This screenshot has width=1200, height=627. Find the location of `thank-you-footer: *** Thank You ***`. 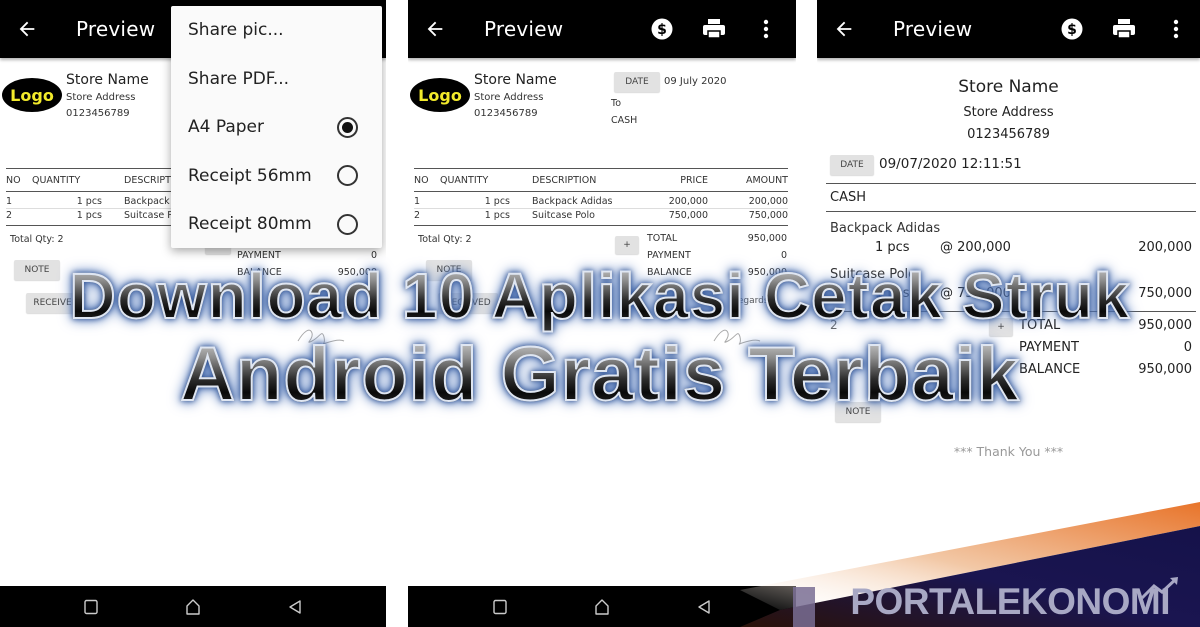

thank-you-footer: *** Thank You *** is located at coordinates (1008, 451).